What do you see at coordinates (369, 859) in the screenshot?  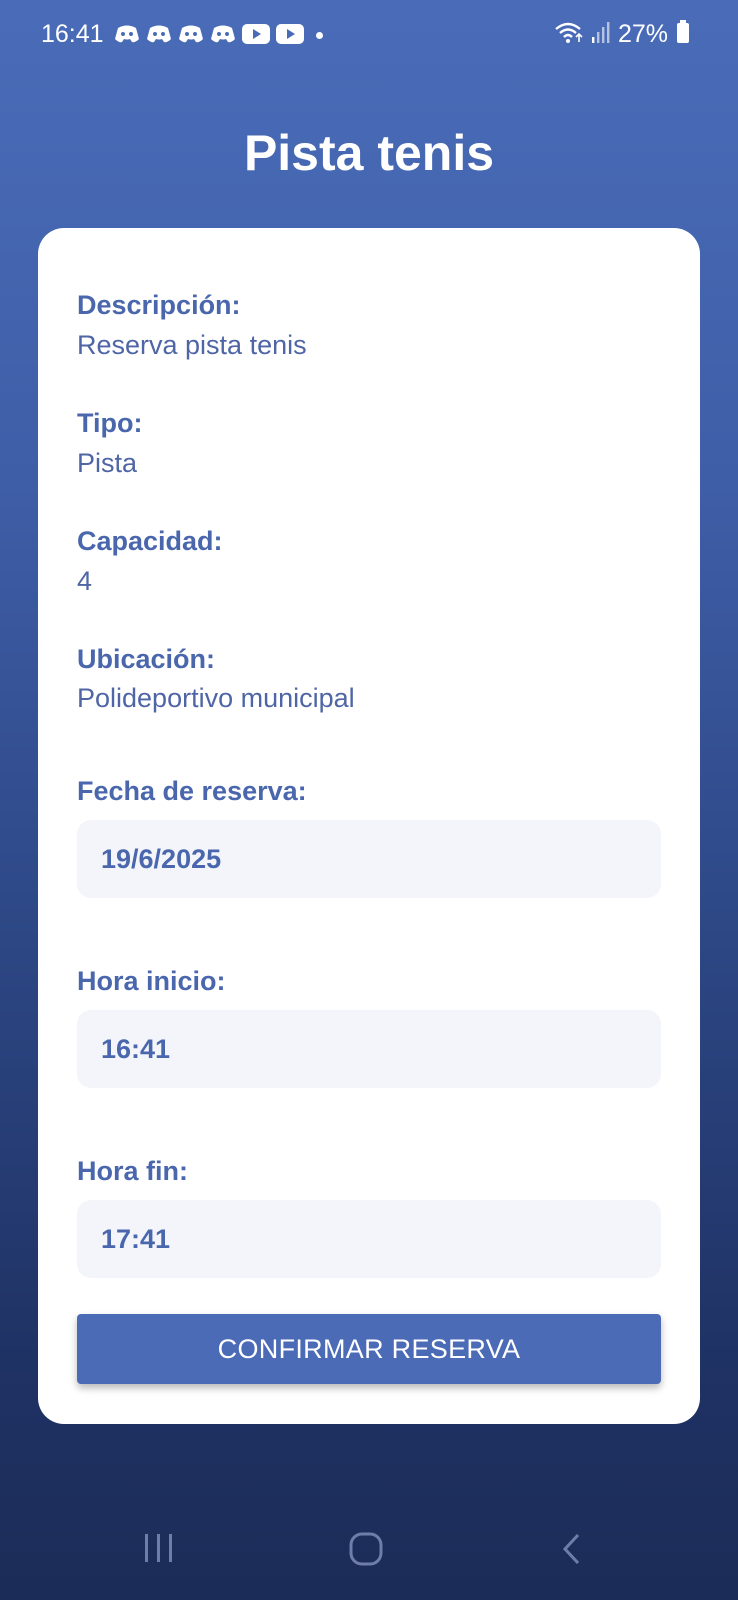 I see `date-field: 19/6/2025` at bounding box center [369, 859].